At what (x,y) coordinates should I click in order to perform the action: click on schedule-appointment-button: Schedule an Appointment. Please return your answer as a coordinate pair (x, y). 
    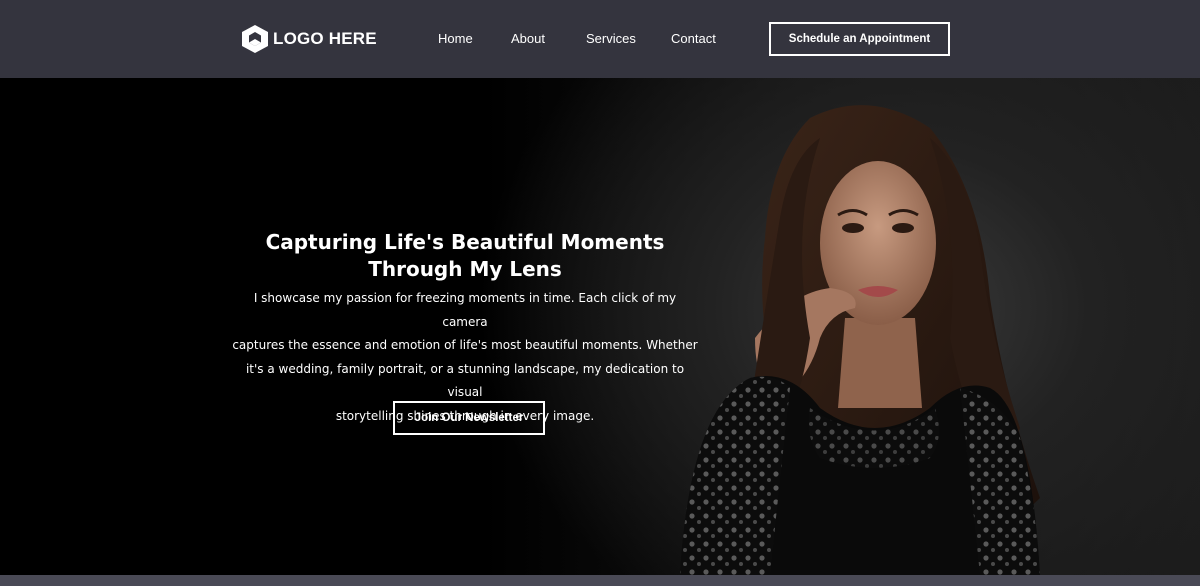
    Looking at the image, I should click on (859, 39).